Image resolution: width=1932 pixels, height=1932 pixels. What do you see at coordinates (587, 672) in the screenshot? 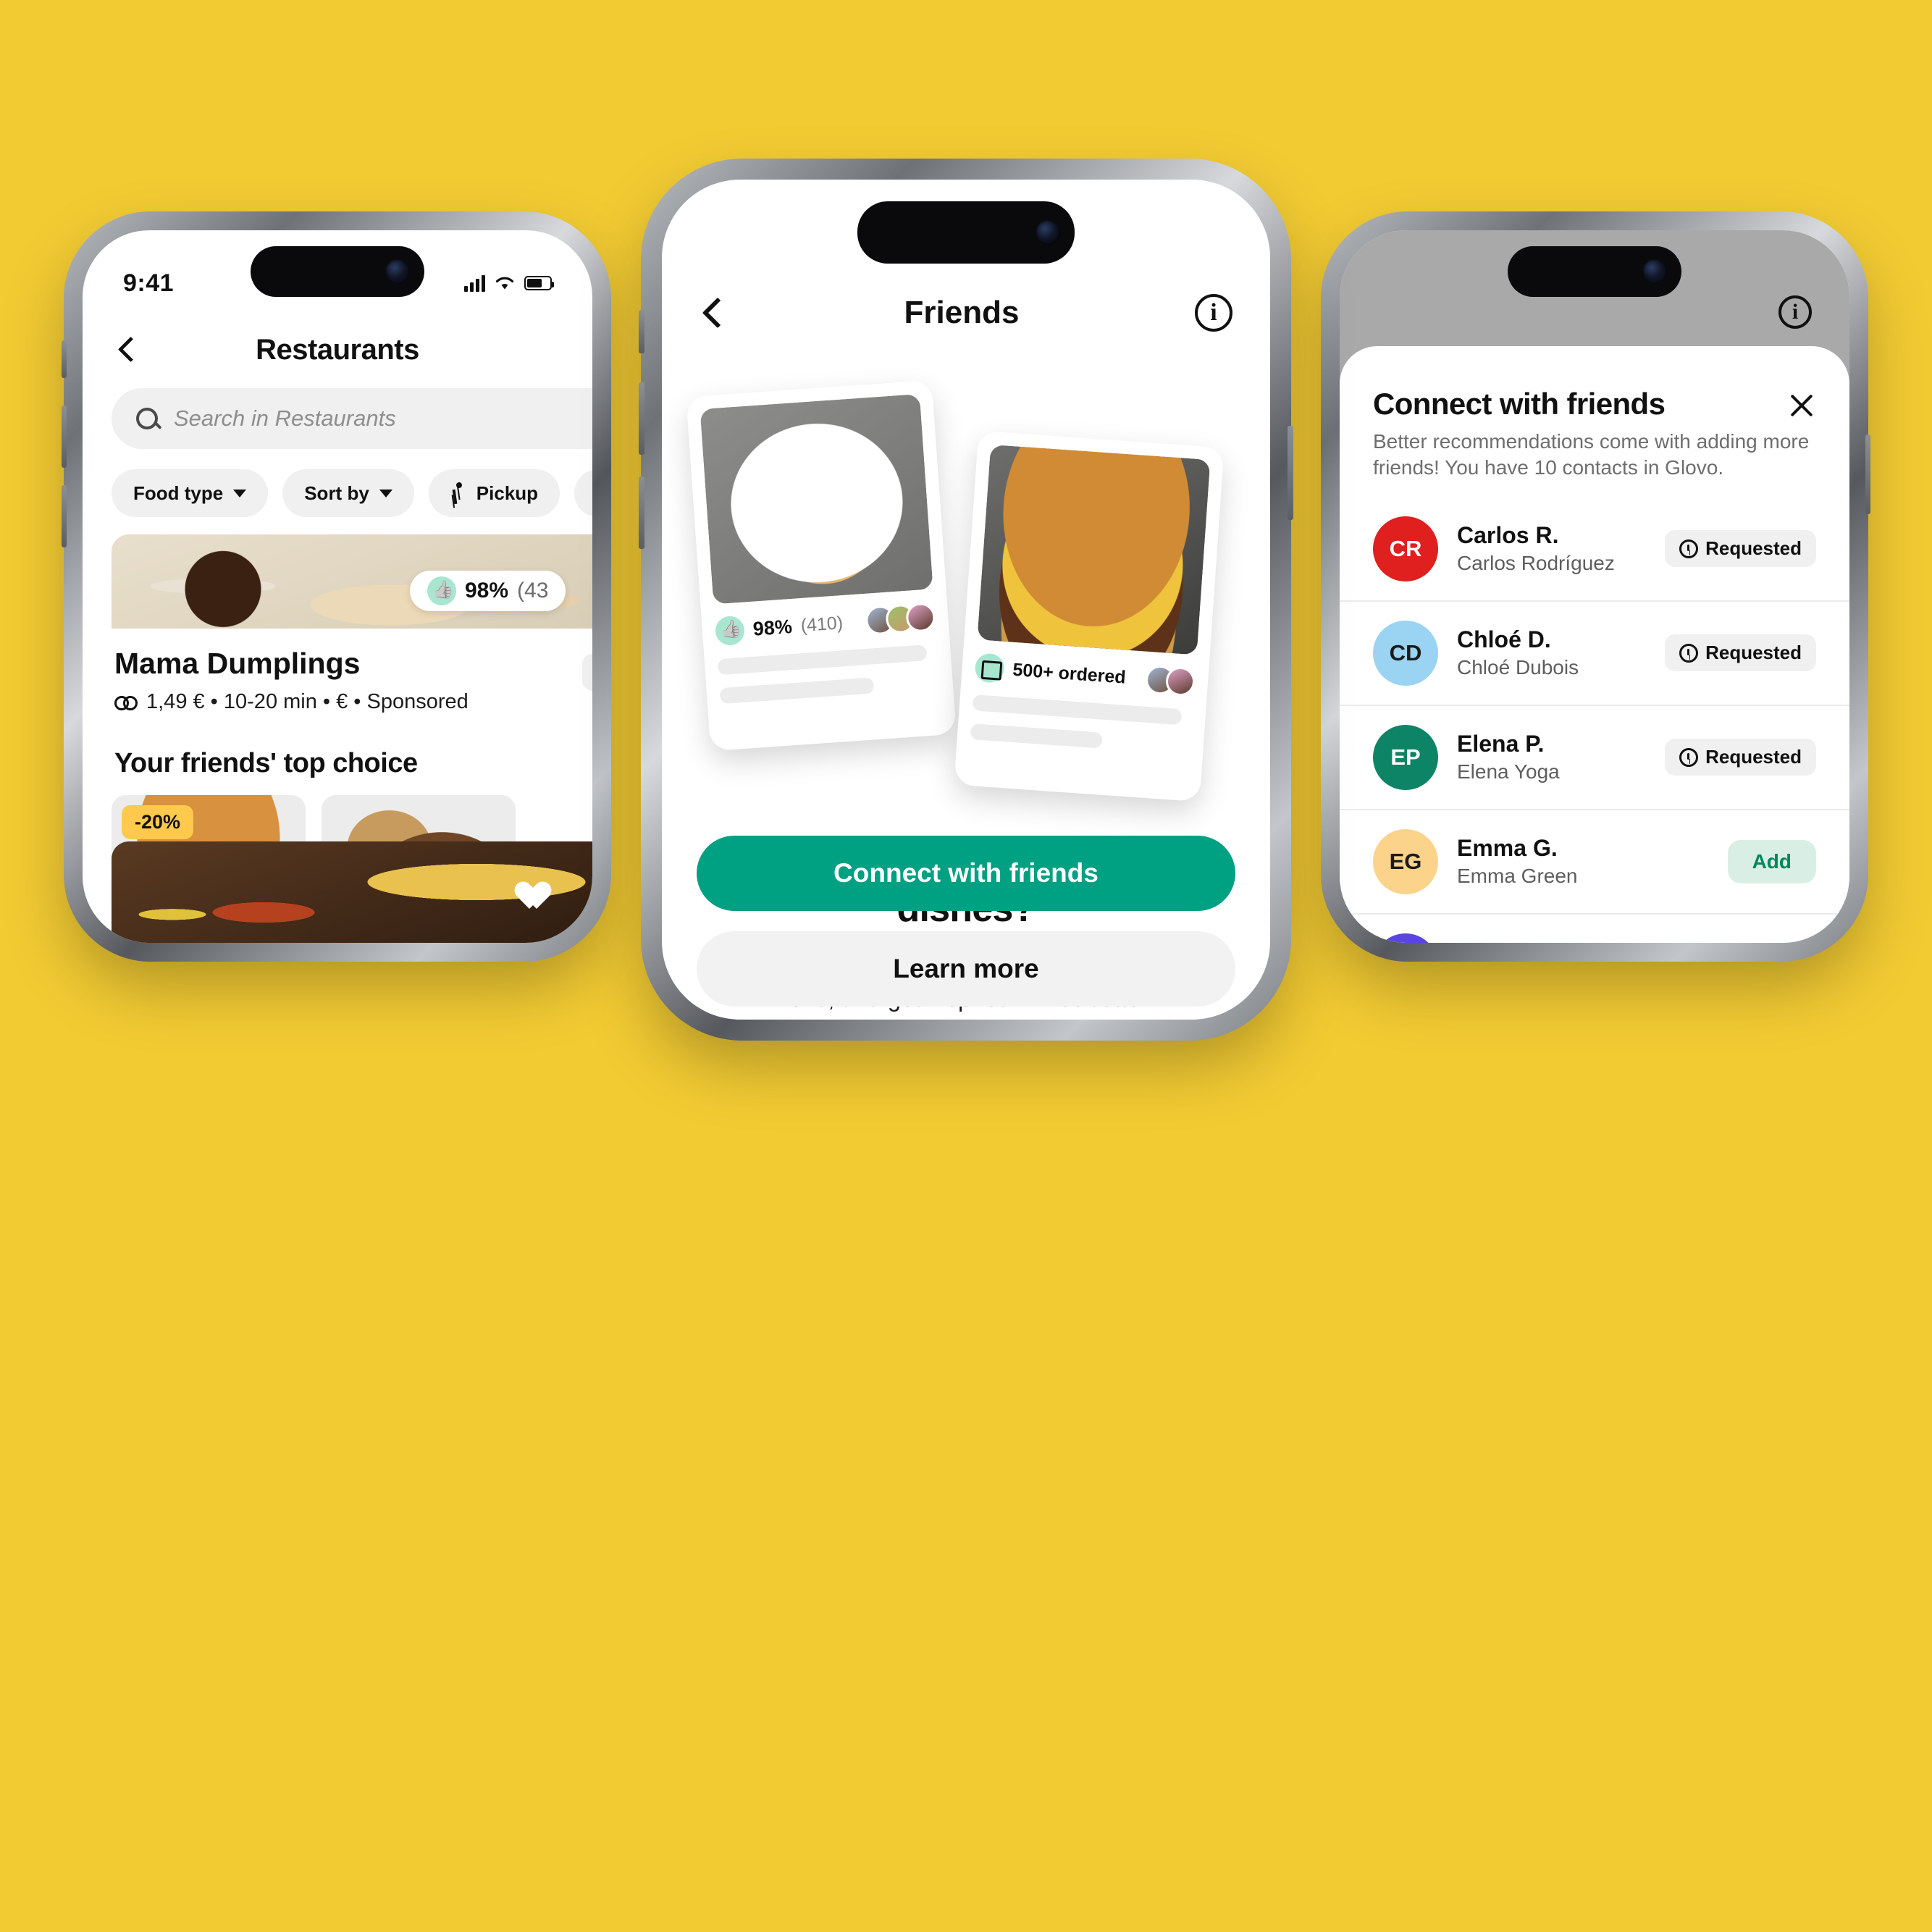
I see `cuisine-tag: Japane` at bounding box center [587, 672].